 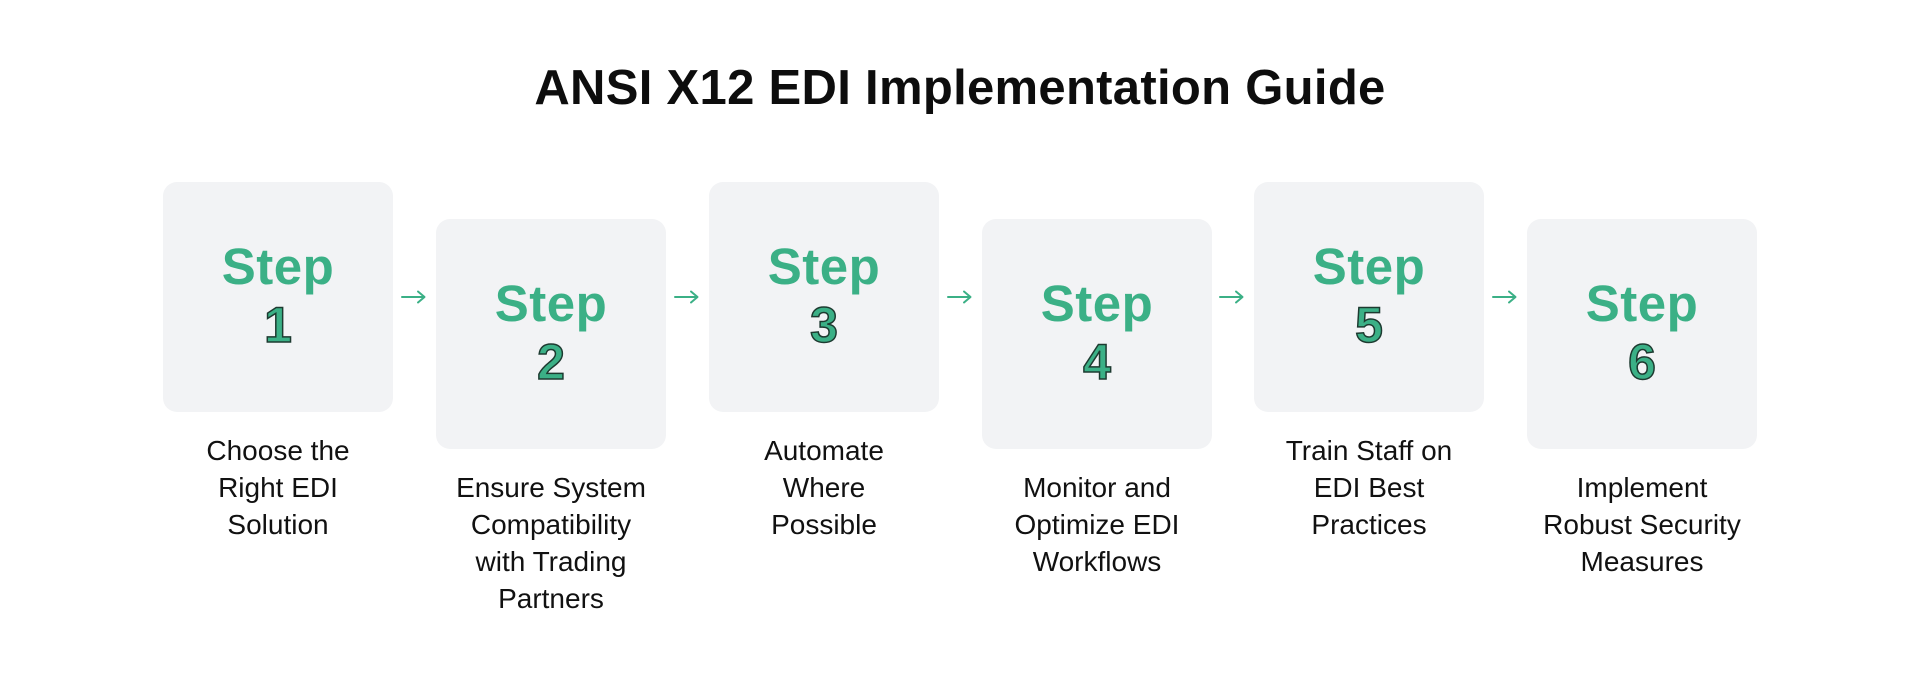 What do you see at coordinates (277, 325) in the screenshot?
I see `step-number: 1` at bounding box center [277, 325].